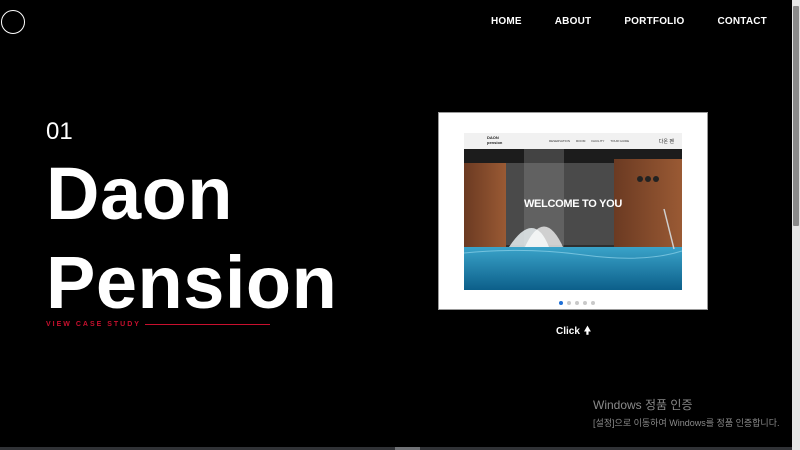  I want to click on project-title-line1: Daon, so click(139, 193).